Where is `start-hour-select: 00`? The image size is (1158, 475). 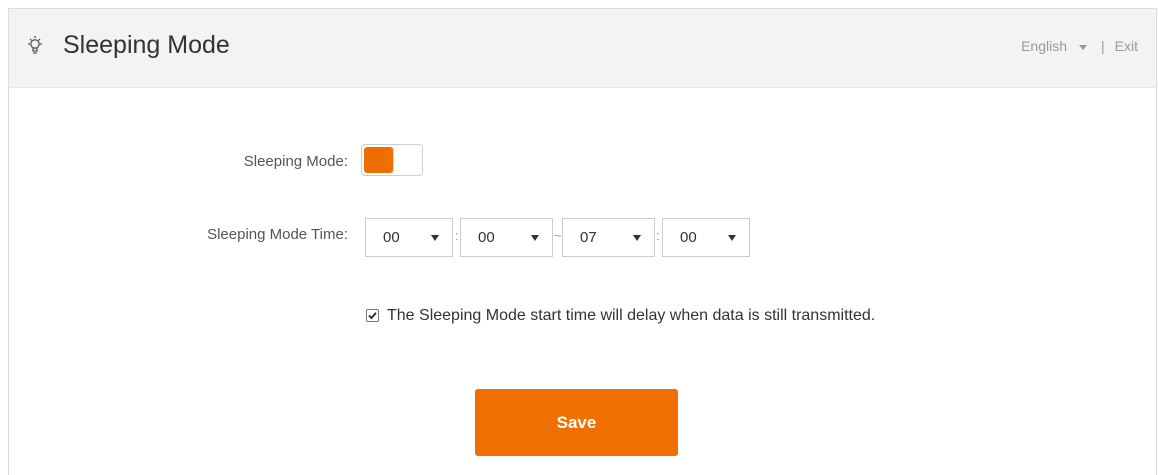
start-hour-select: 00 is located at coordinates (409, 237).